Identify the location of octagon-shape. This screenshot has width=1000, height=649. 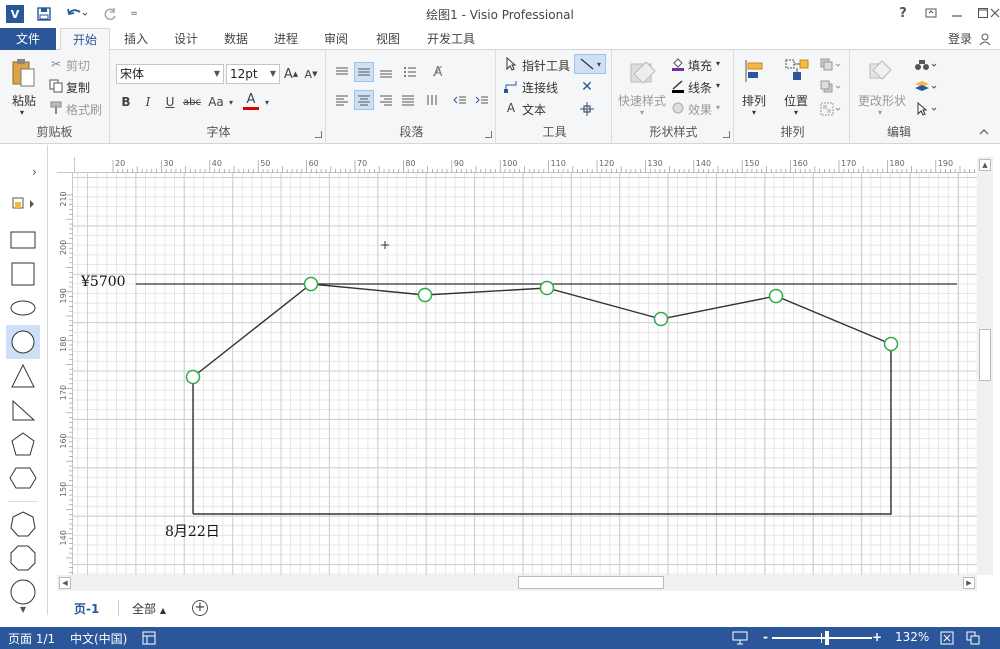
(23, 558).